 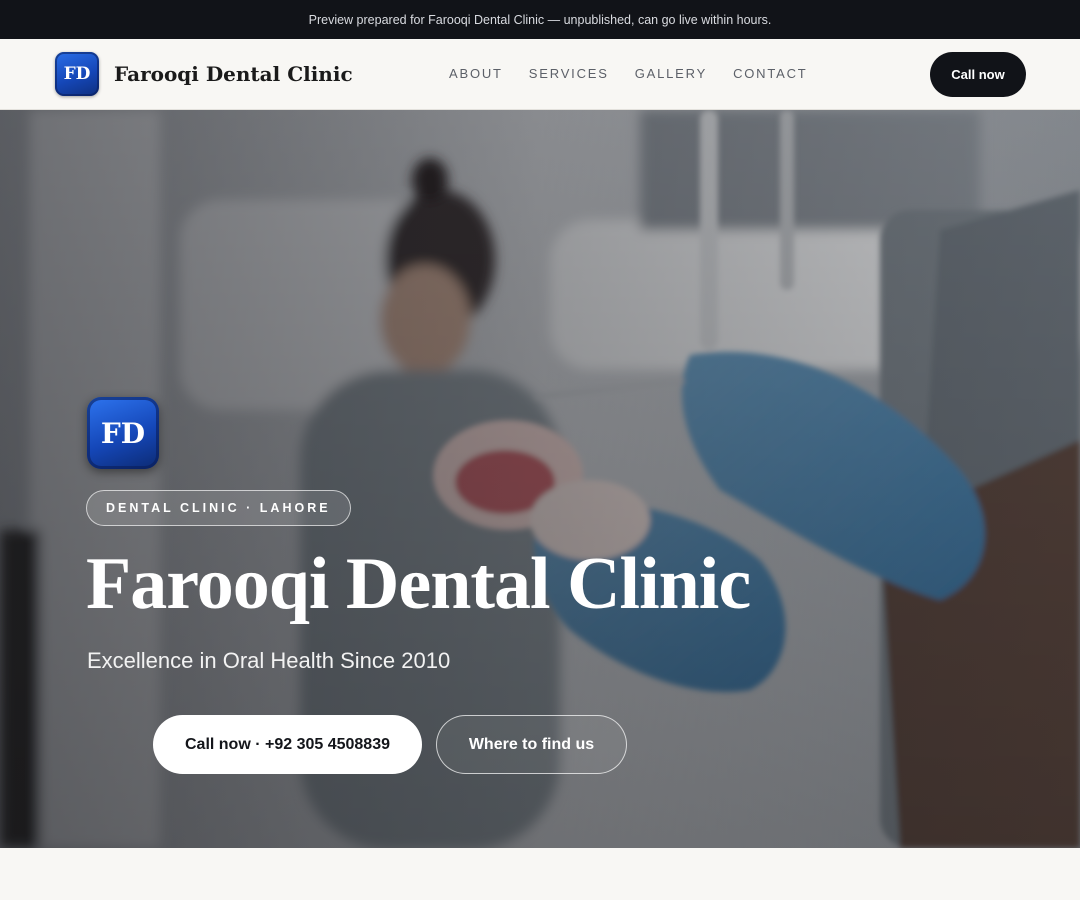 I want to click on main-nav: ABOUT SERVICES GALLERY CONTACT, so click(x=641, y=73).